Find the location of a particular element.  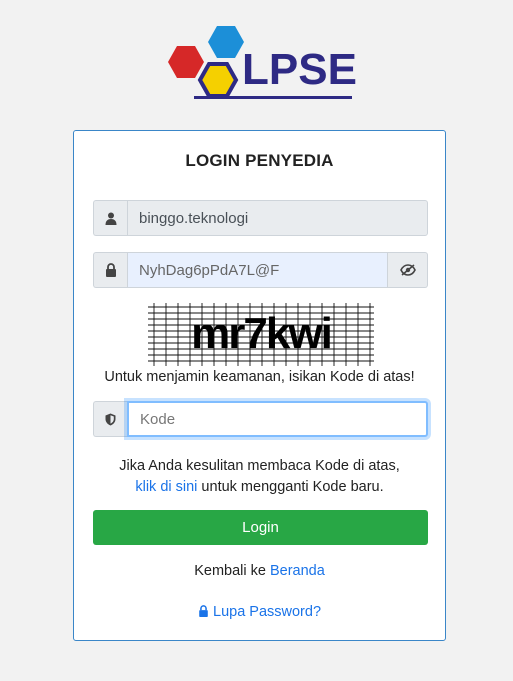

back-prefix: Kembali ke is located at coordinates (232, 571).